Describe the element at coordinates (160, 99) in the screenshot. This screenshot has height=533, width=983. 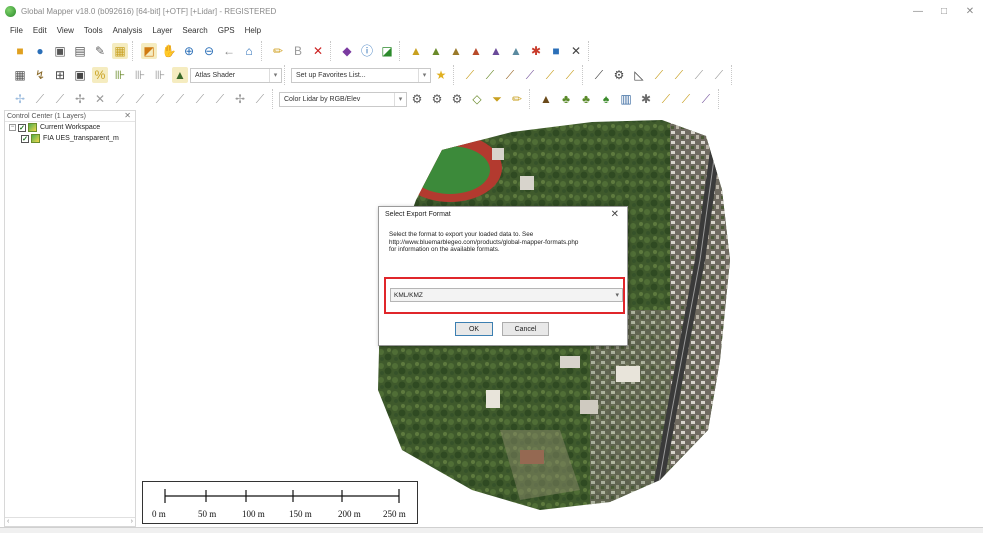
I see `draw-shape-icon: ⟋` at that location.